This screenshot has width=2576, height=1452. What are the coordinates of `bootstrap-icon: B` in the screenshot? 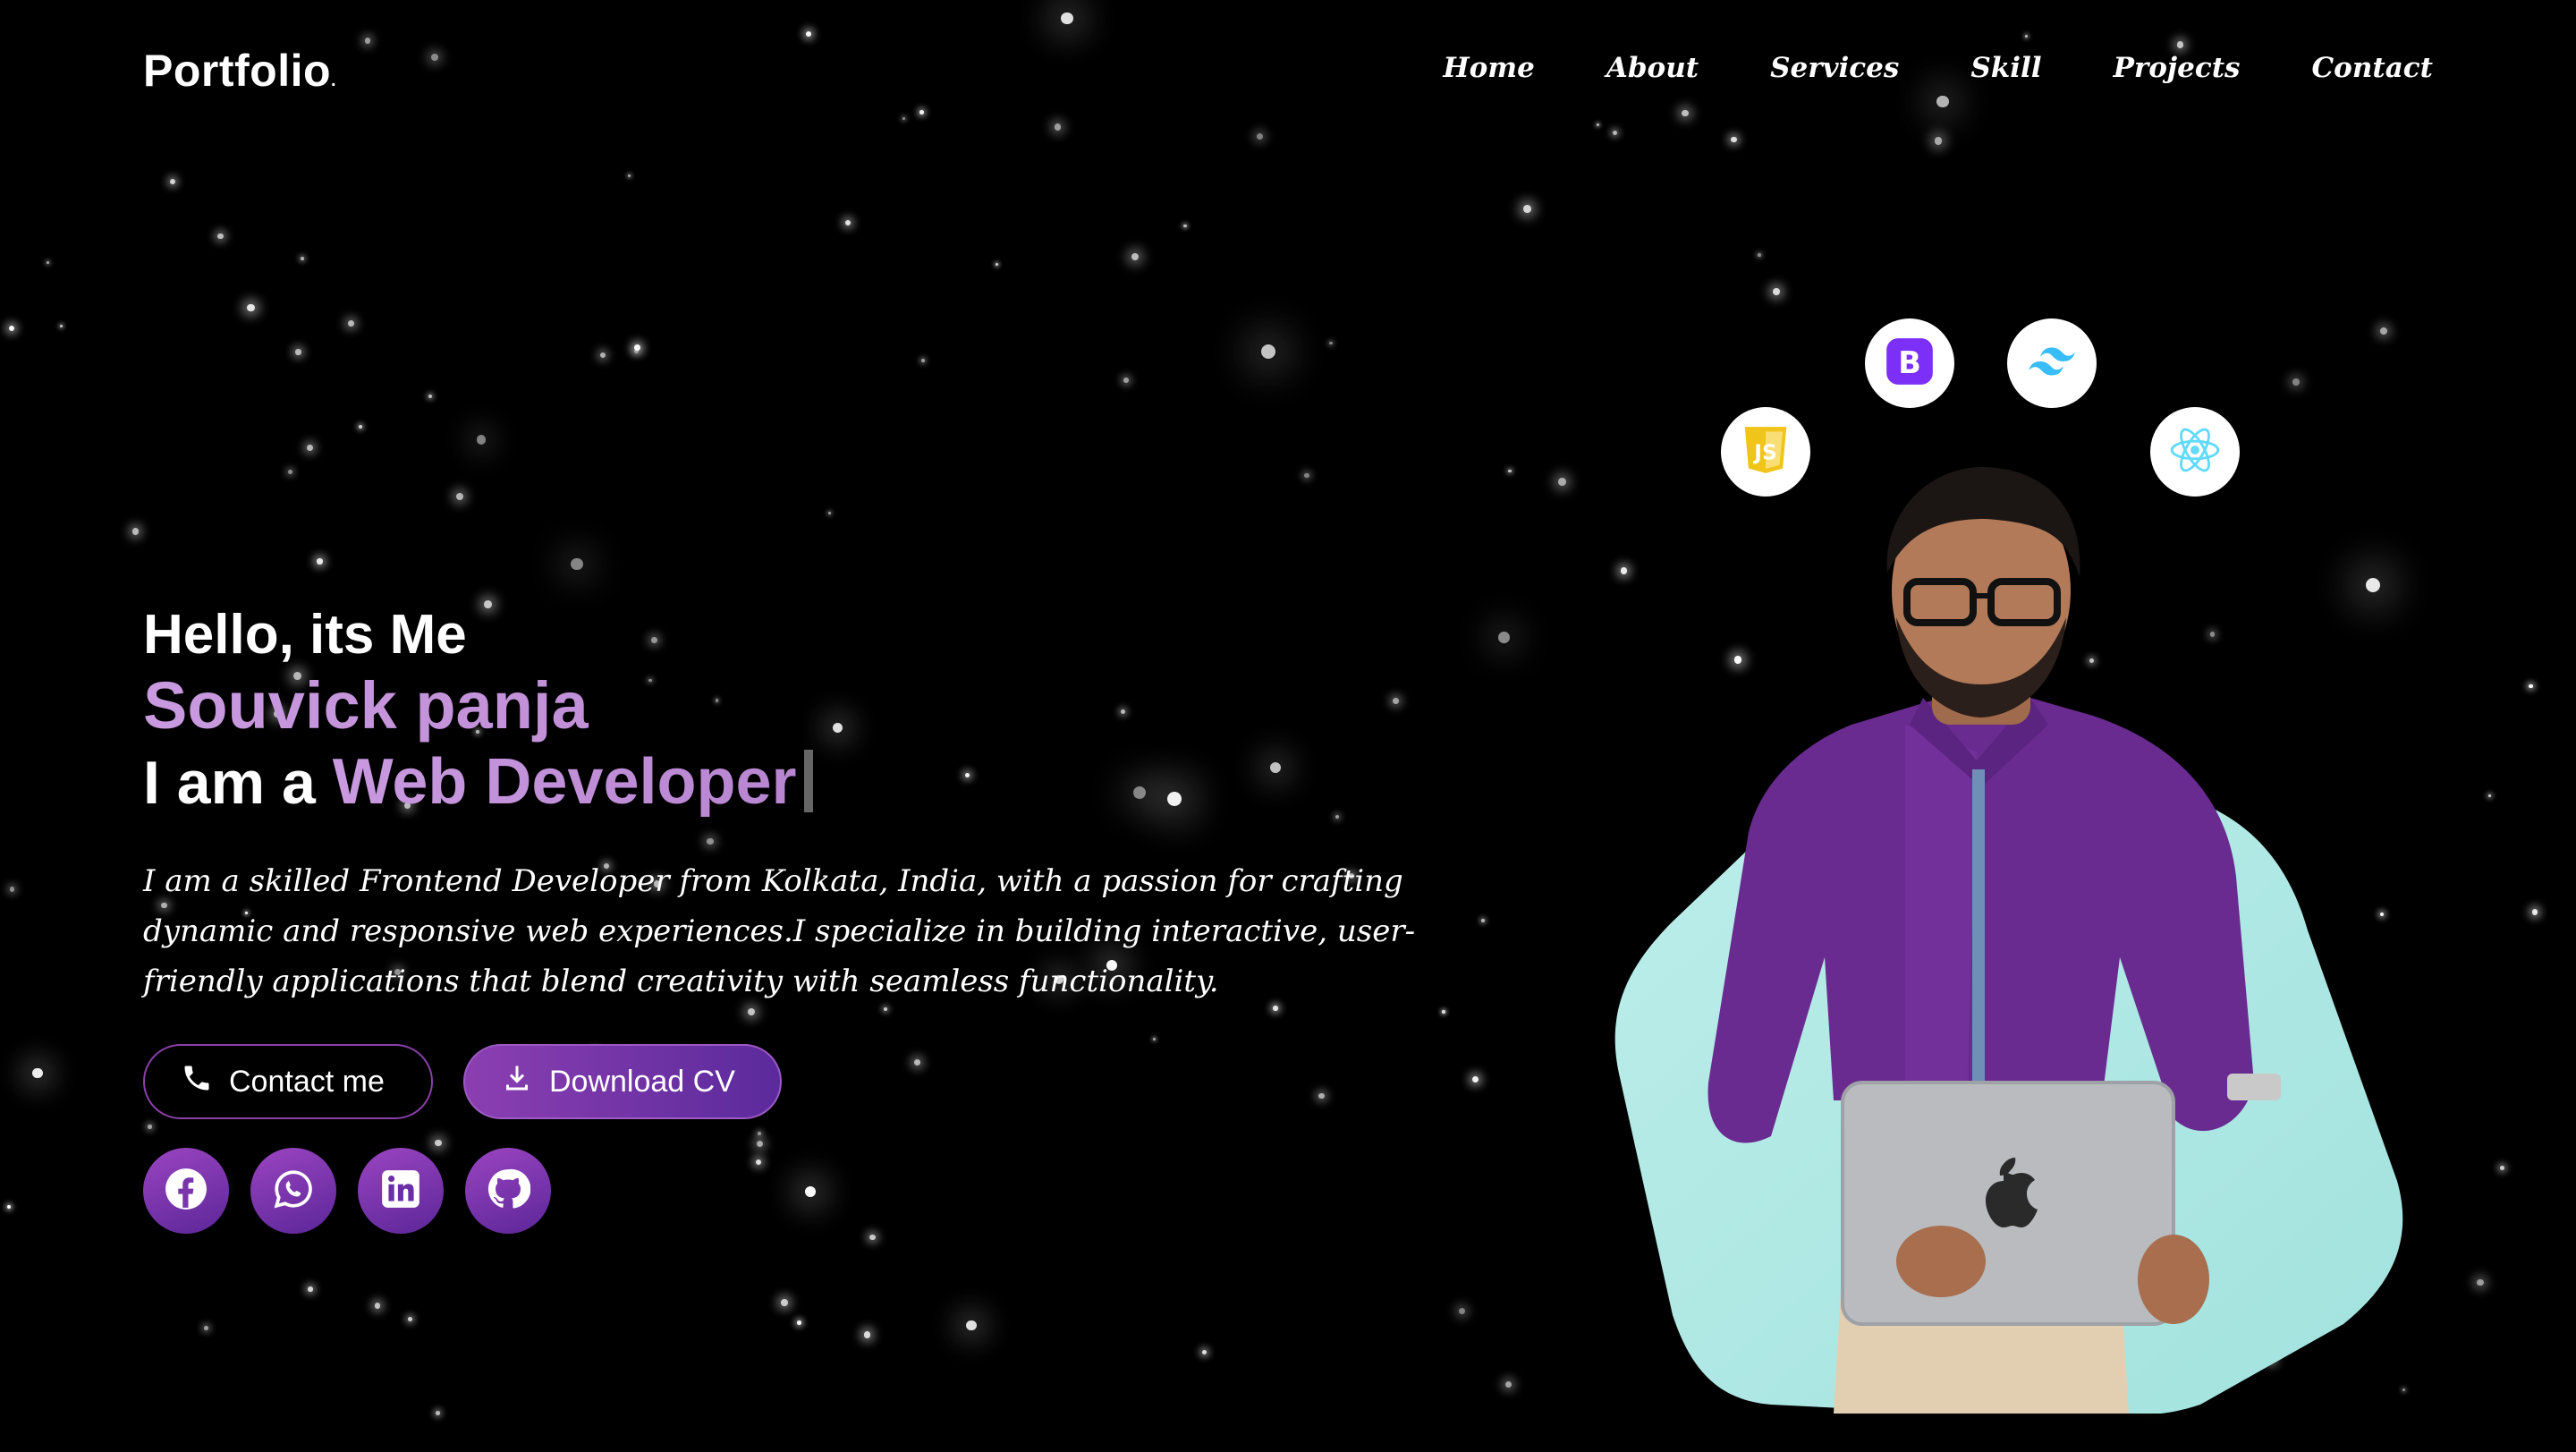 It's located at (1909, 364).